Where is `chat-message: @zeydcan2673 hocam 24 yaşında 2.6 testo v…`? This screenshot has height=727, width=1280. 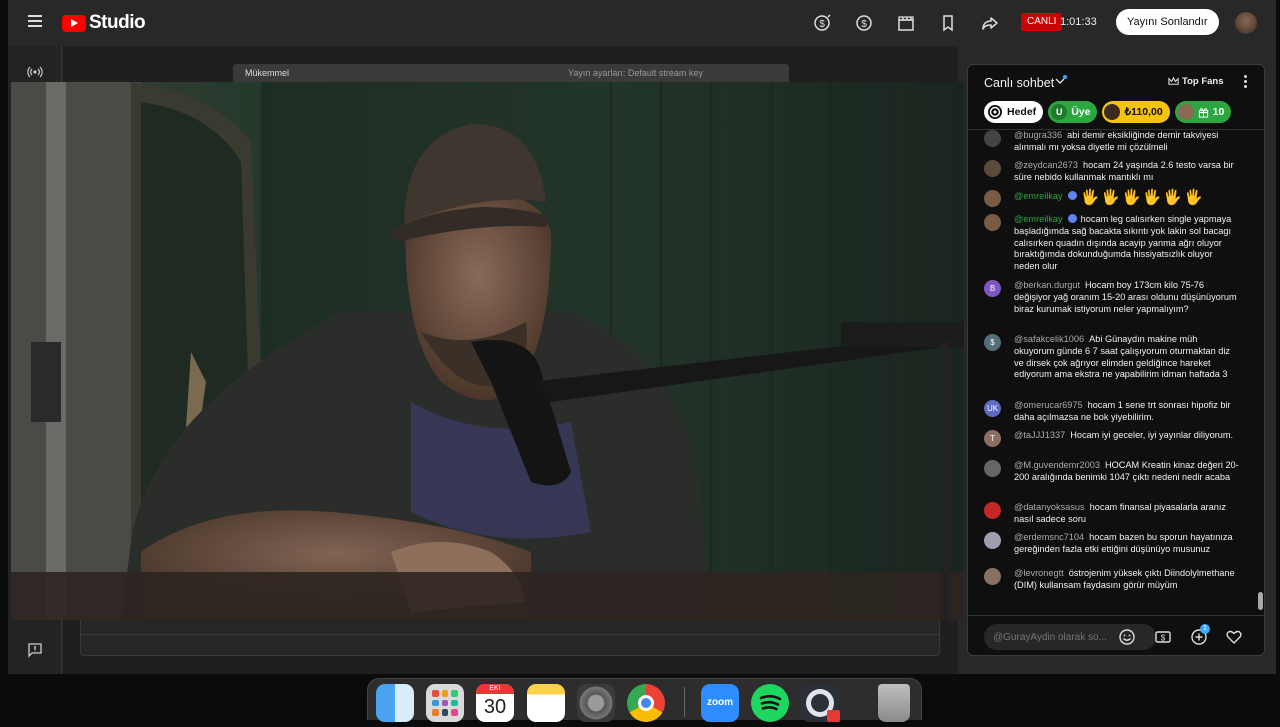
chat-message: @zeydcan2673 hocam 24 yaşında 2.6 testo v… is located at coordinates (1112, 172).